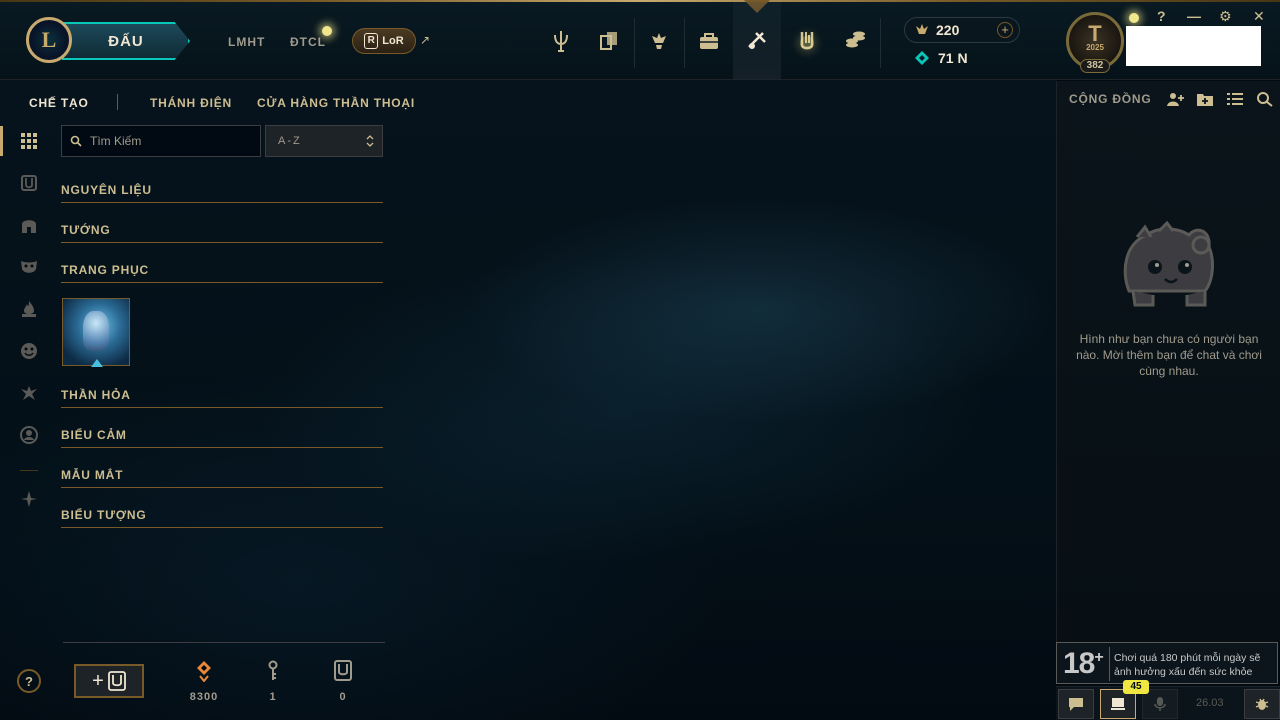 This screenshot has height=720, width=1280. Describe the element at coordinates (117, 102) in the screenshot. I see `subnav-separator` at that location.